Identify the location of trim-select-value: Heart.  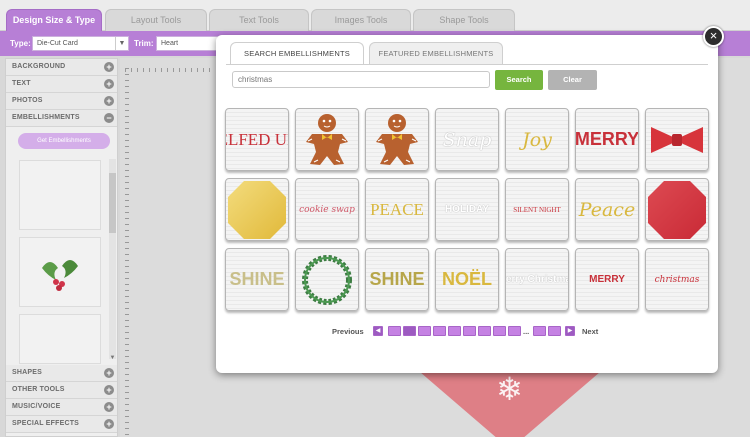
(170, 43).